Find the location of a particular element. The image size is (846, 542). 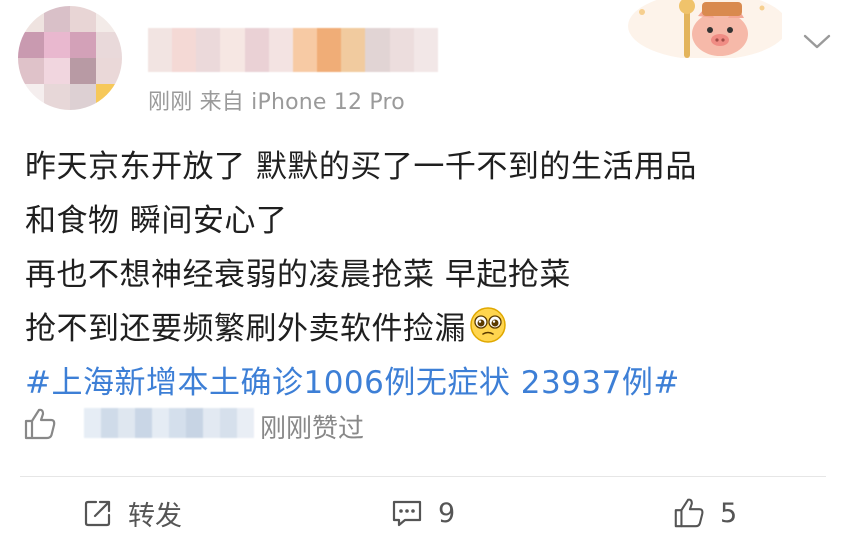

topic-hashtag-link: #上海新增本土确诊1006例无症状 23937例# is located at coordinates (425, 383).